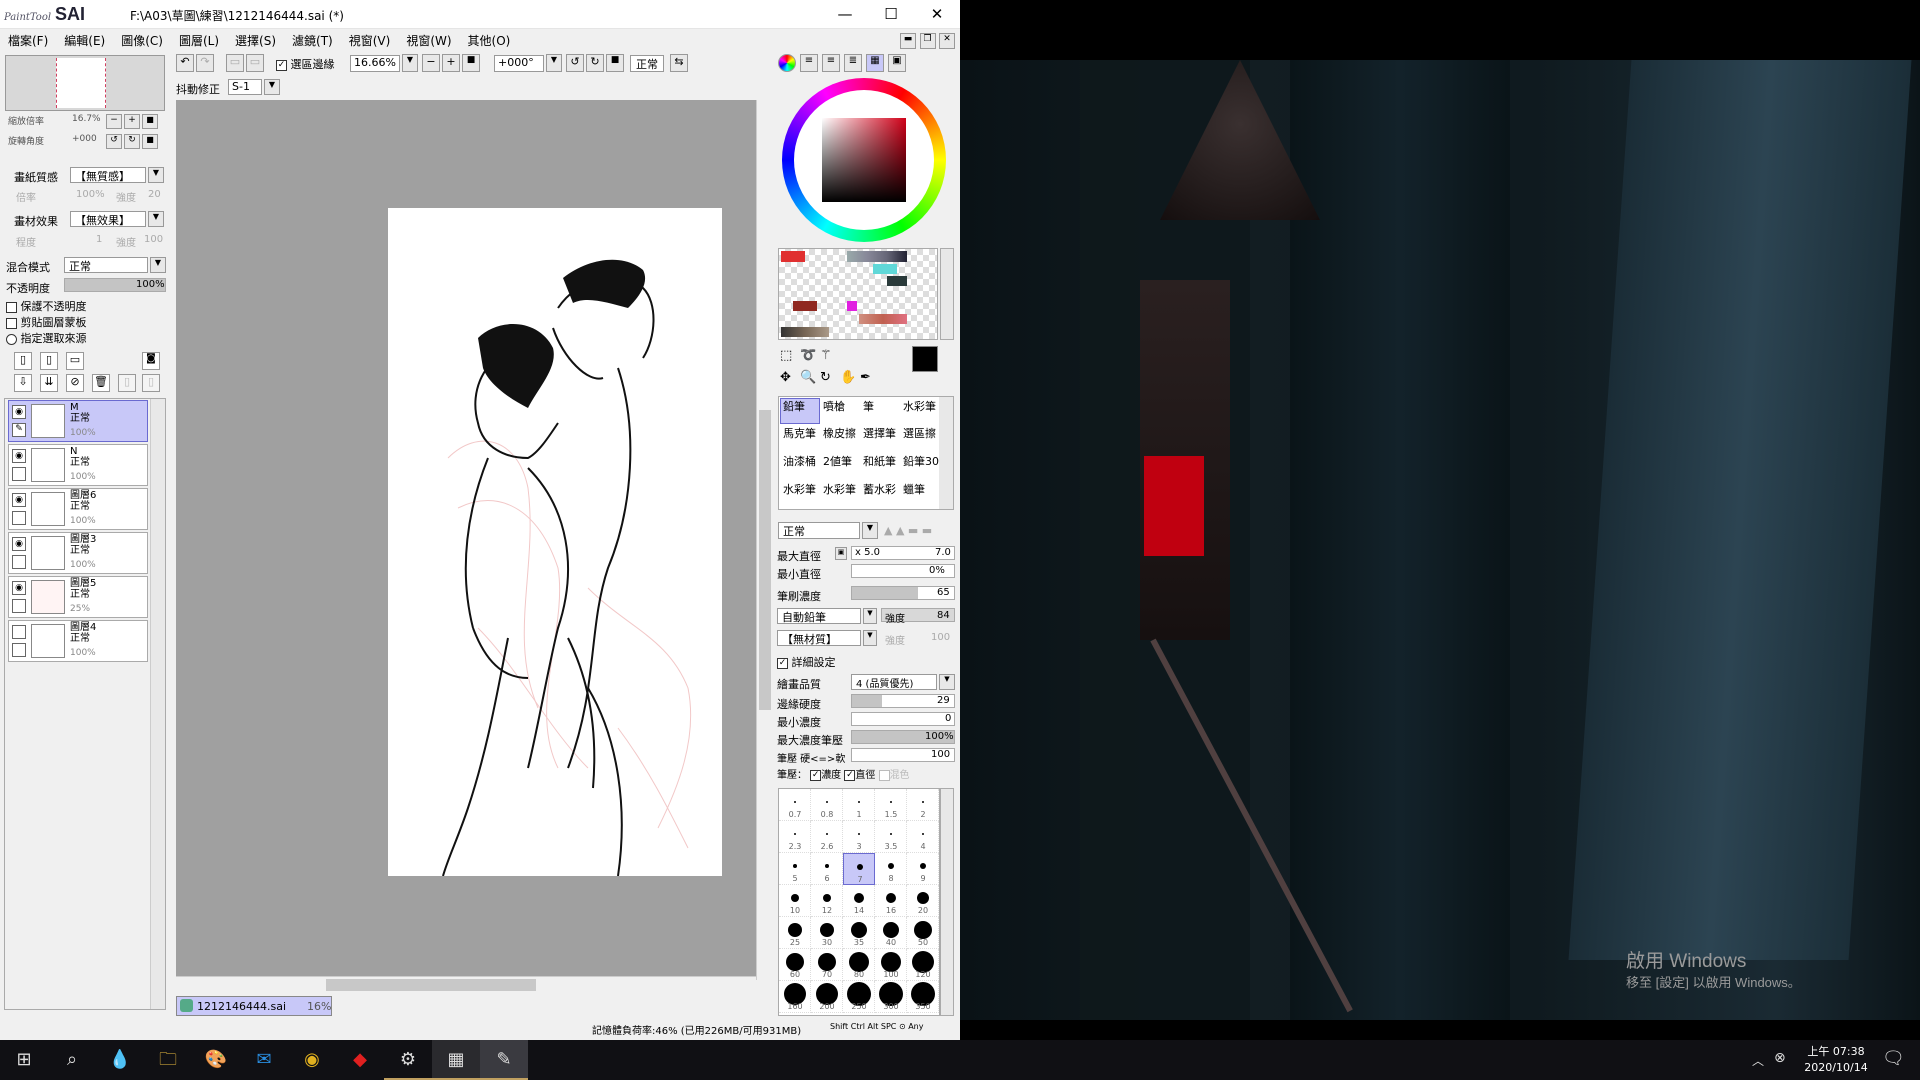 Image resolution: width=1920 pixels, height=1080 pixels. Describe the element at coordinates (255, 63) in the screenshot. I see `invert-selection-icon: ▭` at that location.